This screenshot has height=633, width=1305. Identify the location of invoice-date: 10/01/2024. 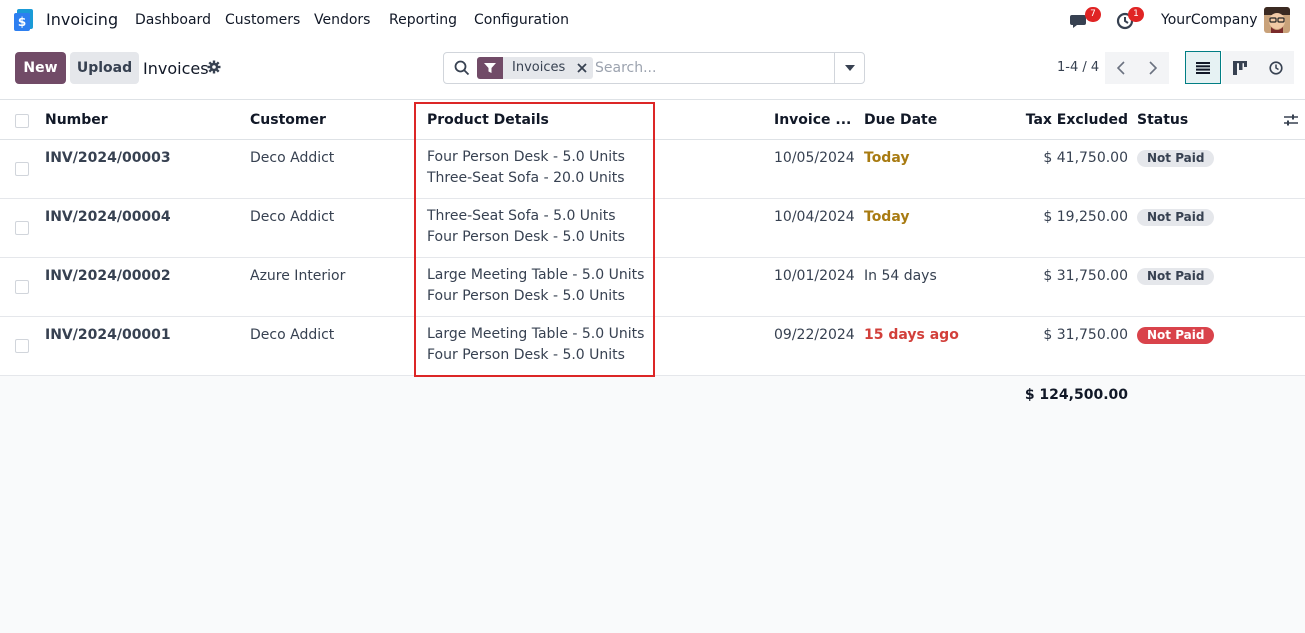
(814, 276).